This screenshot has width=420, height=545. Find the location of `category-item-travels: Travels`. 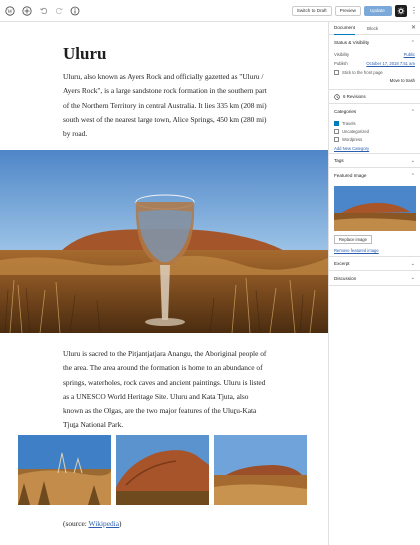

category-item-travels: Travels is located at coordinates (374, 123).